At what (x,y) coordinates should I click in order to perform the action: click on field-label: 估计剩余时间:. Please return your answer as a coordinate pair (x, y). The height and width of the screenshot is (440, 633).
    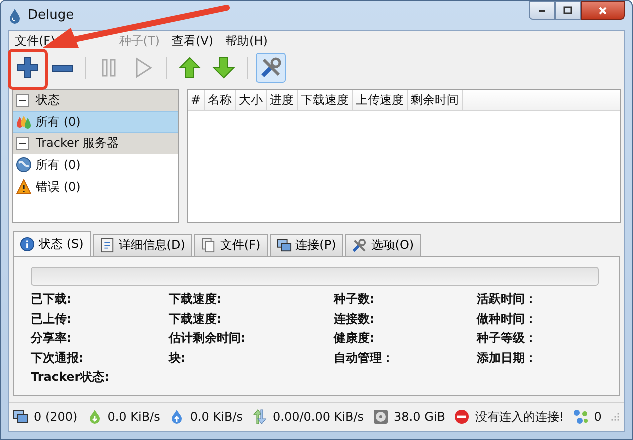
    Looking at the image, I should click on (208, 338).